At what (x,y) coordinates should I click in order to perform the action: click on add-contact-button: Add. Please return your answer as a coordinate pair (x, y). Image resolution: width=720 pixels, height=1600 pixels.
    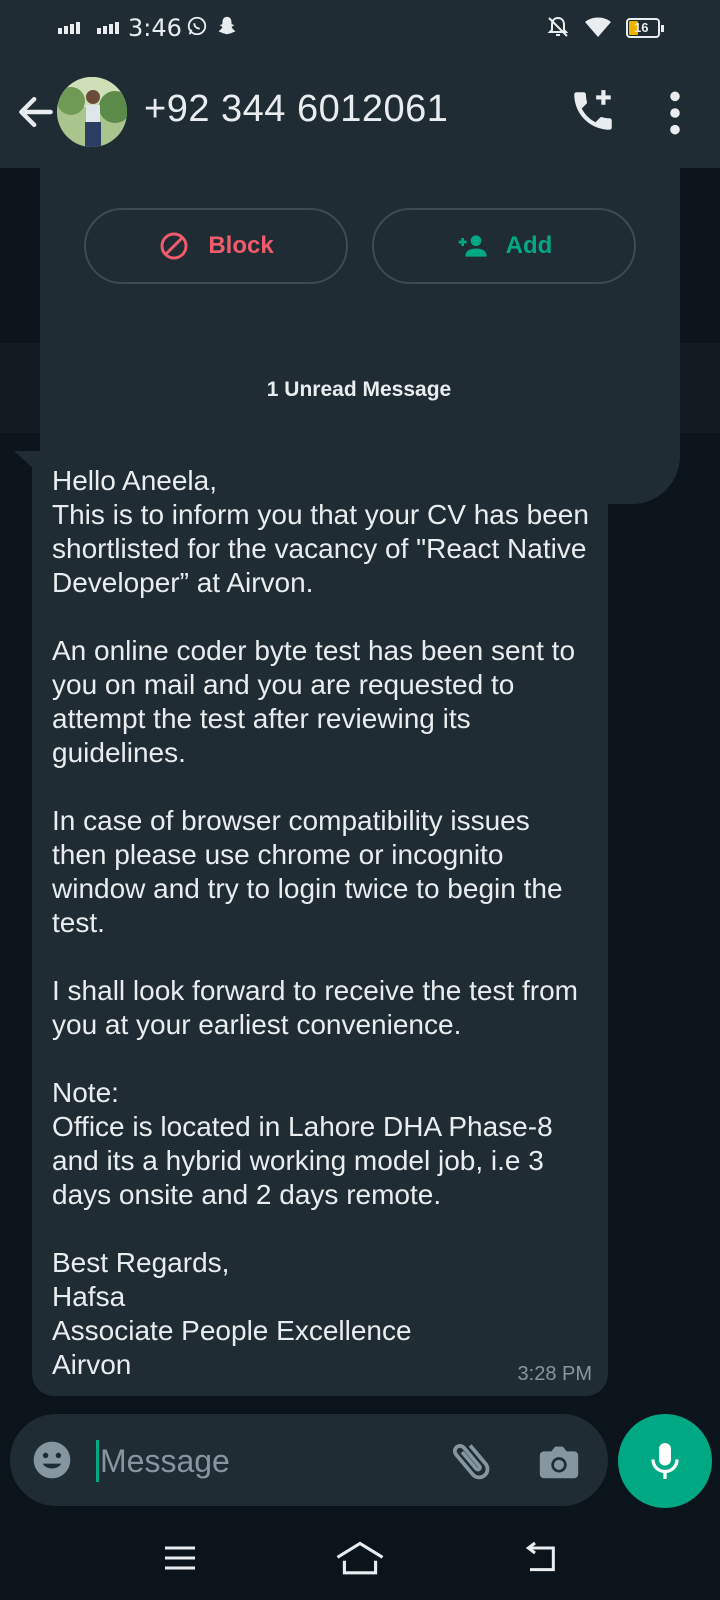
    Looking at the image, I should click on (504, 246).